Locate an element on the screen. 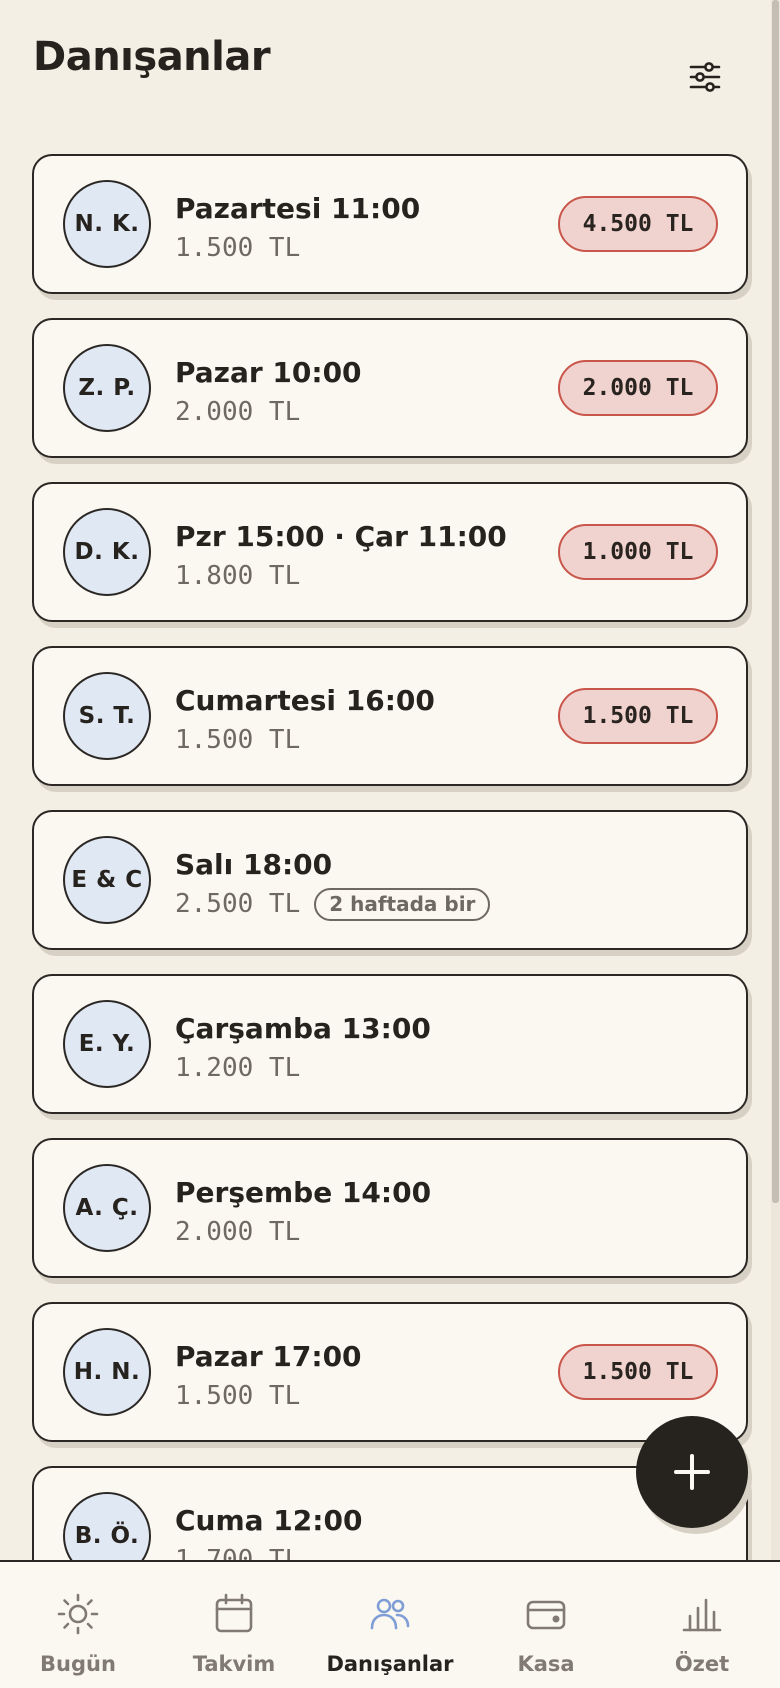 The image size is (780, 1688). filter-button is located at coordinates (705, 77).